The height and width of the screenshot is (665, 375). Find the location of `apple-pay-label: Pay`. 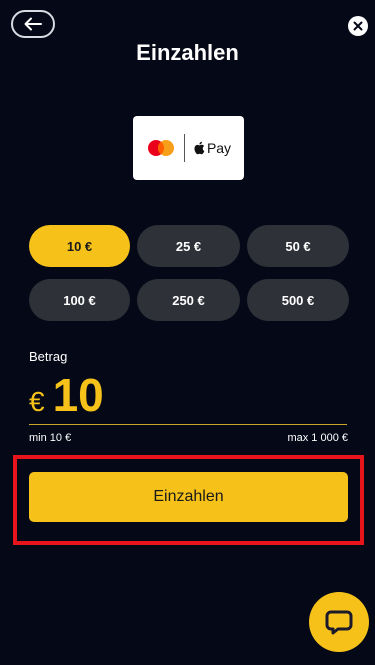

apple-pay-label: Pay is located at coordinates (219, 148).